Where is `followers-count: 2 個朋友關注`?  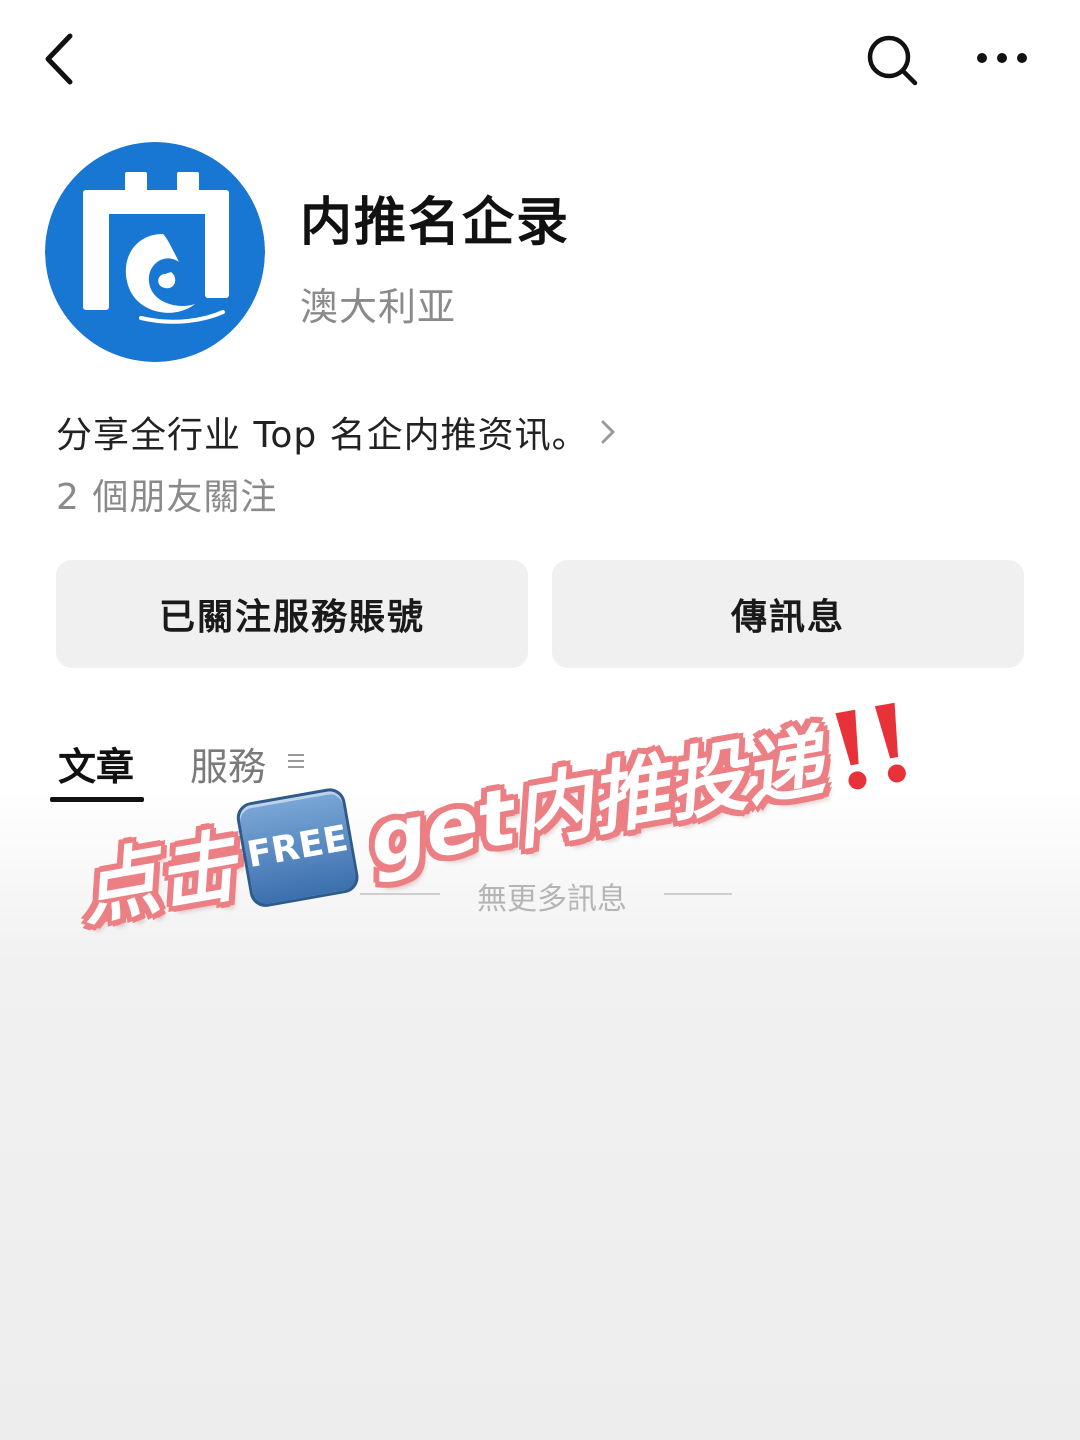
followers-count: 2 個朋友關注 is located at coordinates (166, 494).